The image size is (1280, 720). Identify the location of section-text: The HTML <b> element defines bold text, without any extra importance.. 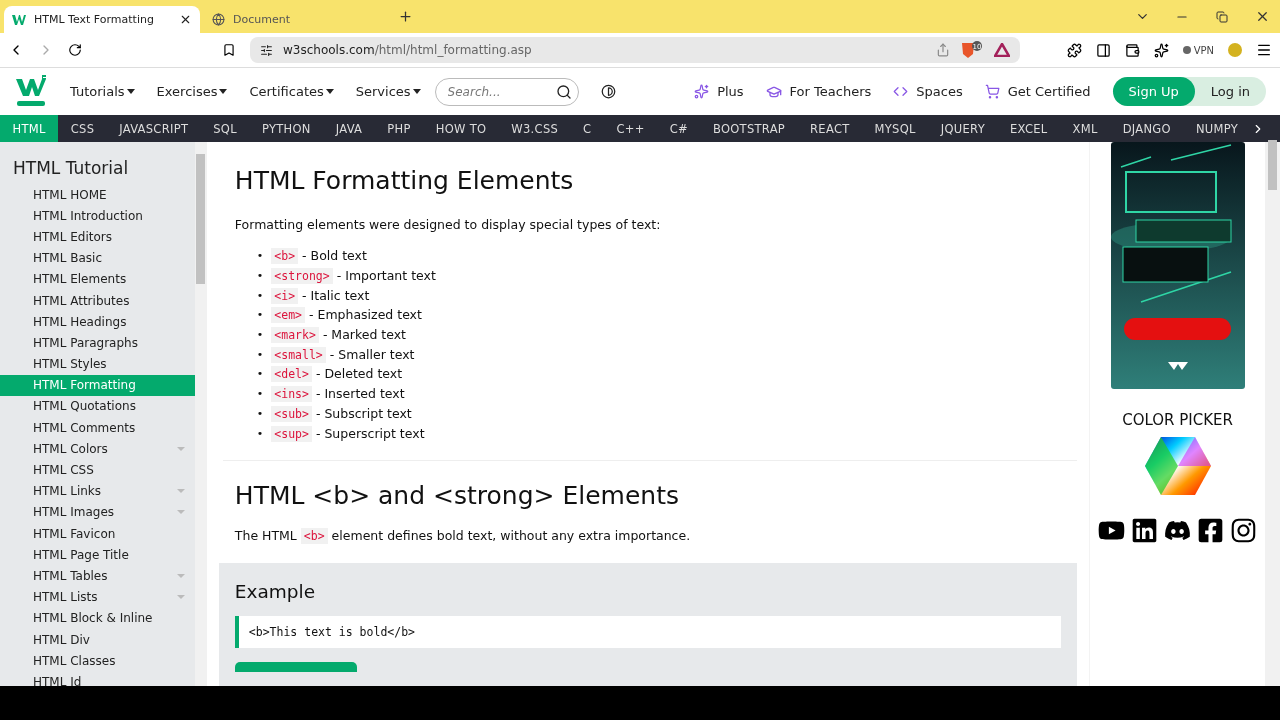
(463, 535).